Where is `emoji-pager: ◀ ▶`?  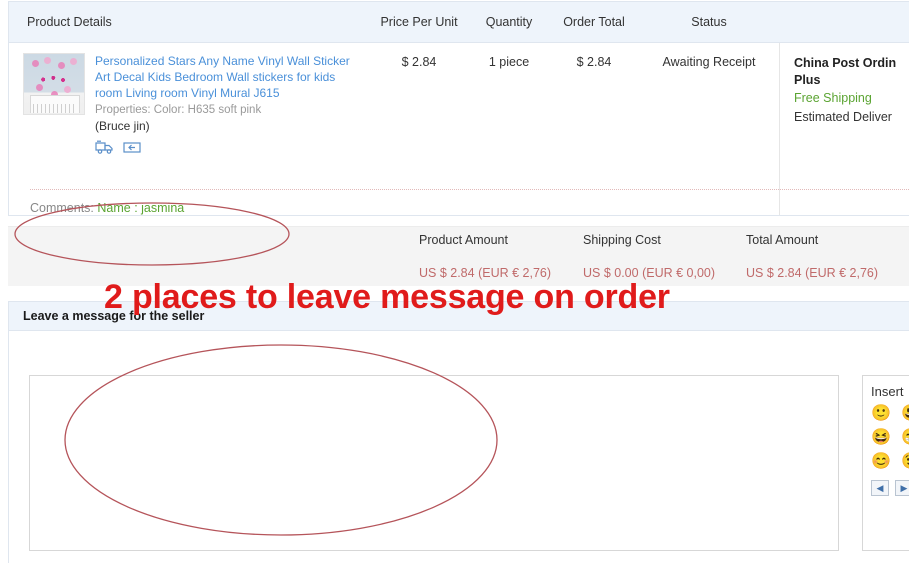 emoji-pager: ◀ ▶ is located at coordinates (890, 488).